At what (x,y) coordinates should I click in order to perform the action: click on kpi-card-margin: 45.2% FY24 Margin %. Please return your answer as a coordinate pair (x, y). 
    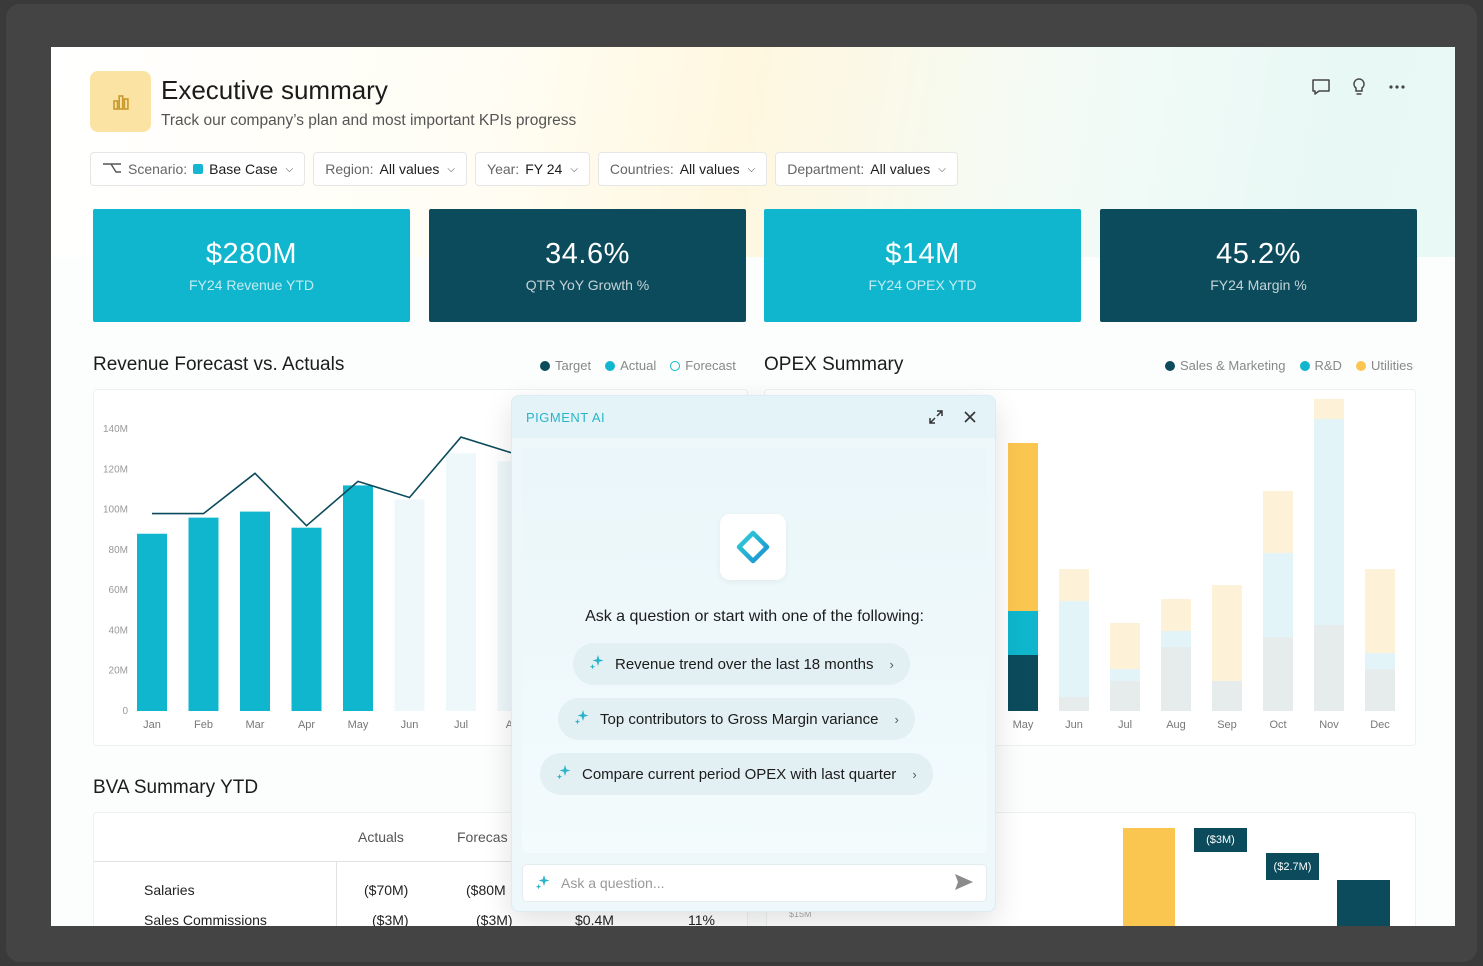
    Looking at the image, I should click on (1258, 265).